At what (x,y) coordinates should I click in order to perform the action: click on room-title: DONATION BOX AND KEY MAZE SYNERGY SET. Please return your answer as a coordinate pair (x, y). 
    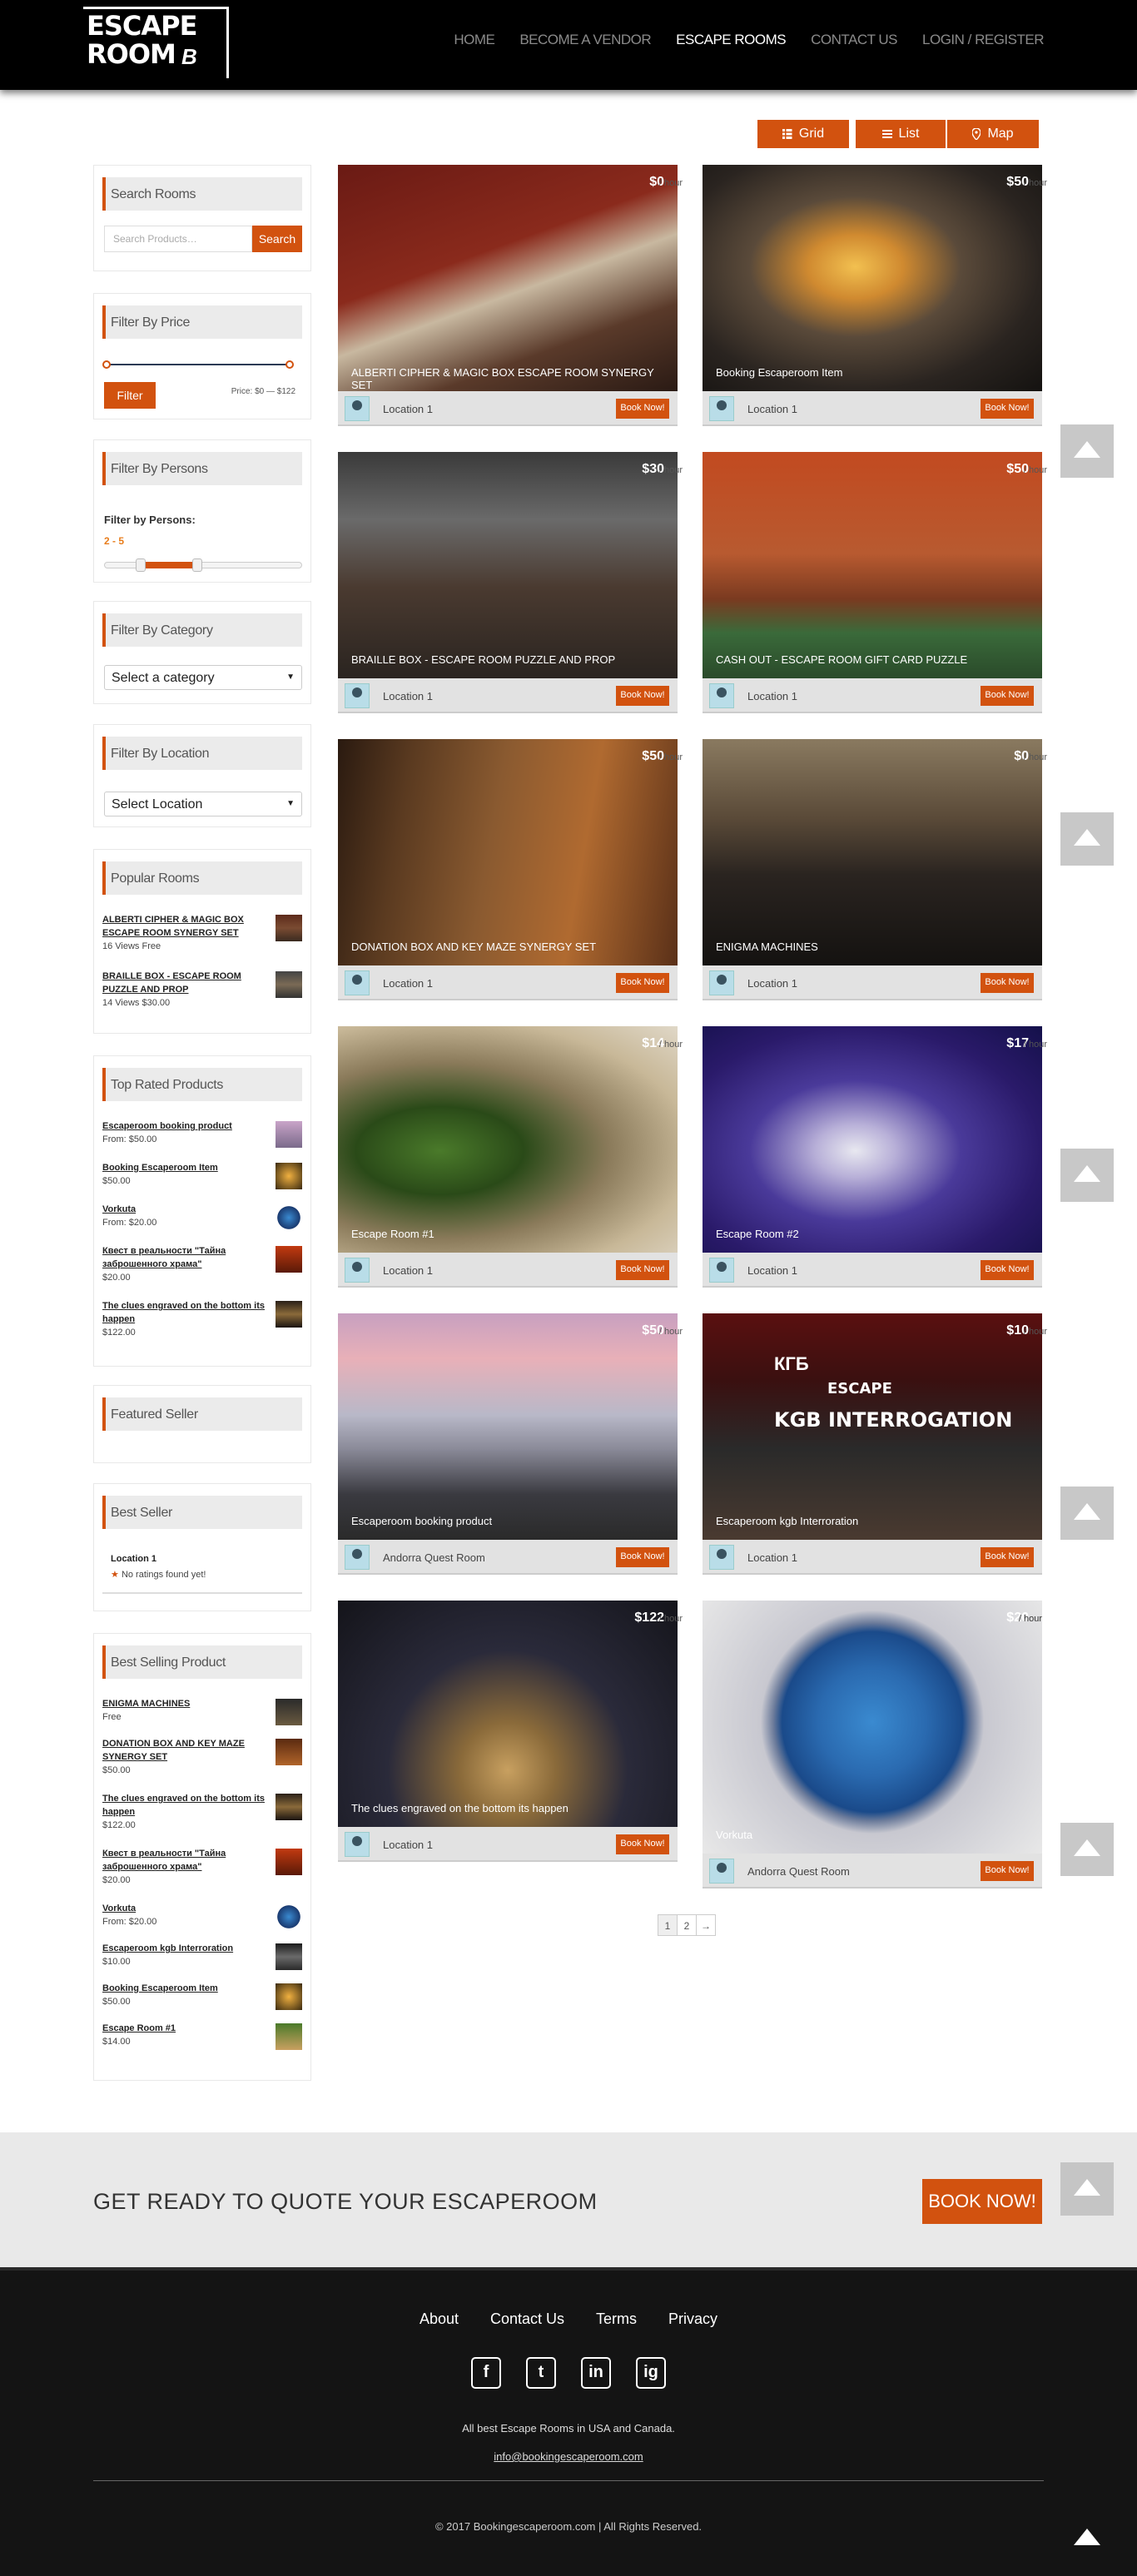
    Looking at the image, I should click on (474, 947).